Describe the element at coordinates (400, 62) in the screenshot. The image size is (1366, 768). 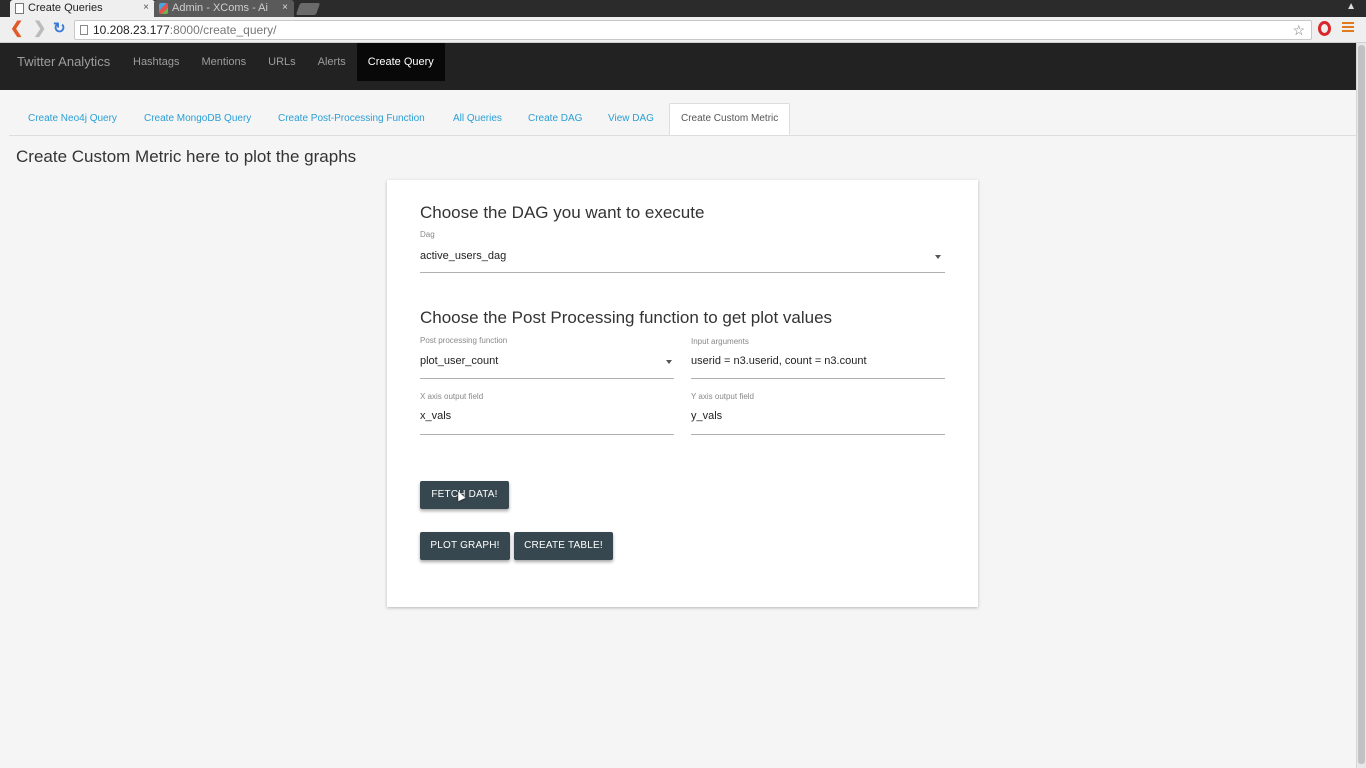
I see `nav-create-query: Create Query` at that location.